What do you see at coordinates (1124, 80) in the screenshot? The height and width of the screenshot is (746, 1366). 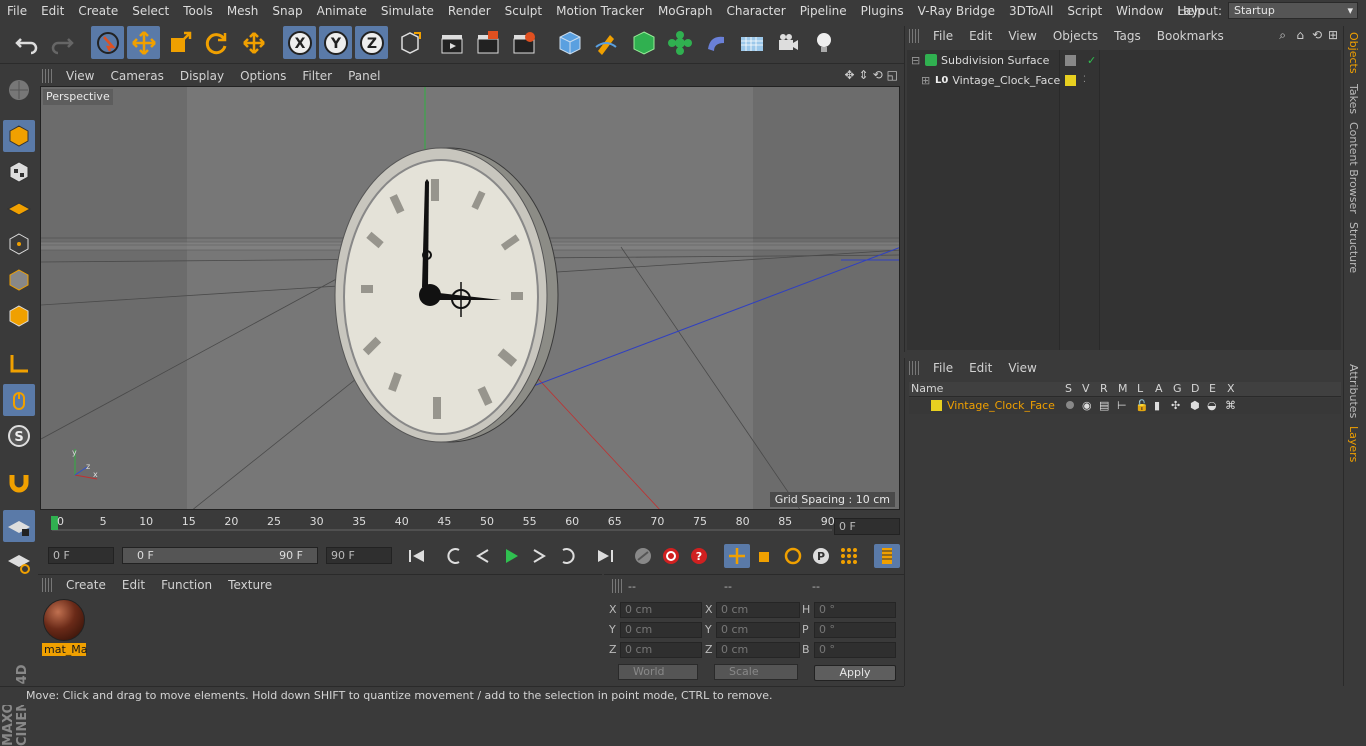 I see `object-row-clock-face: ⊞ L0 Vintage_Clock_Face ⁚` at bounding box center [1124, 80].